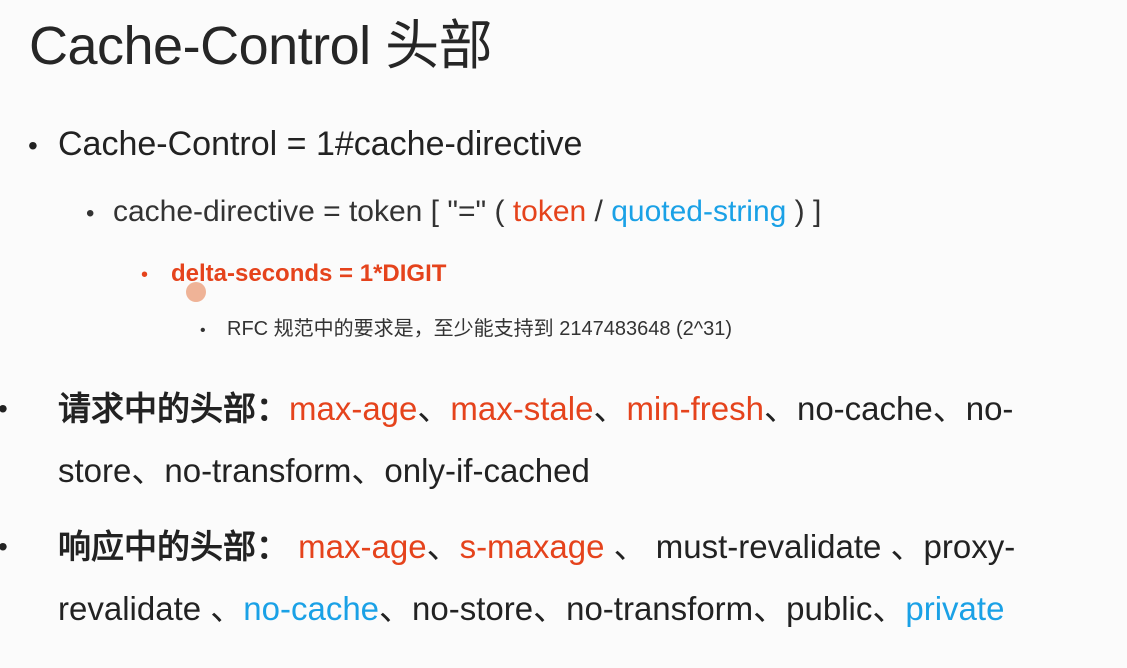 Image resolution: width=1127 pixels, height=668 pixels. I want to click on slide-title: Cache-Control 头部, so click(261, 46).